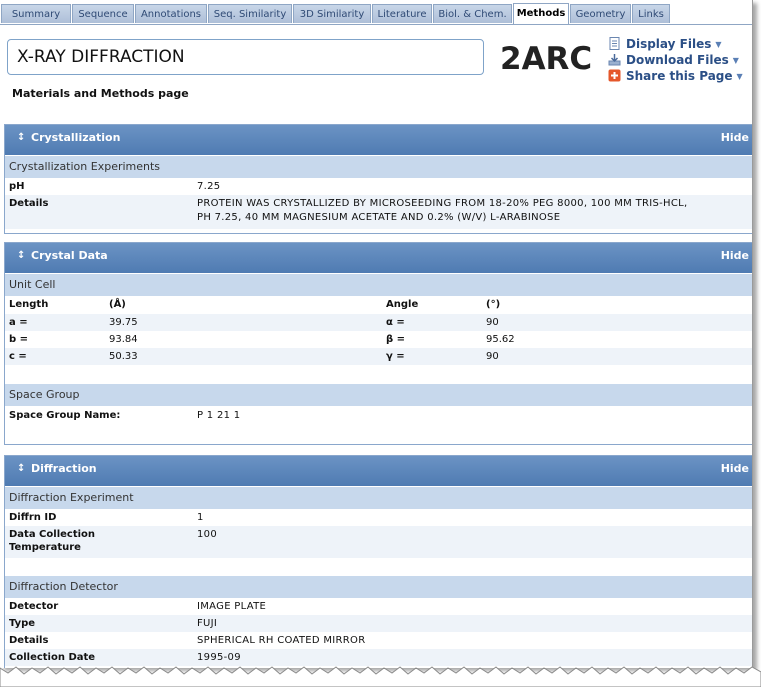 The height and width of the screenshot is (687, 761). I want to click on experiment-title: X-RAY DIFFRACTION, so click(245, 57).